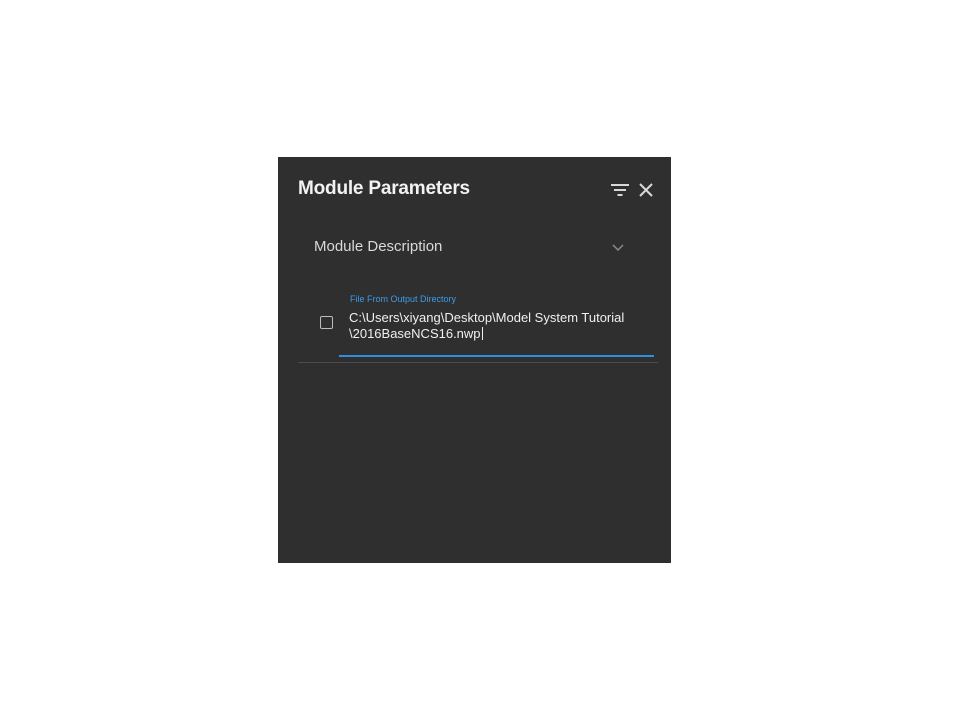 The image size is (960, 720). I want to click on module-description-label: Module Description, so click(378, 246).